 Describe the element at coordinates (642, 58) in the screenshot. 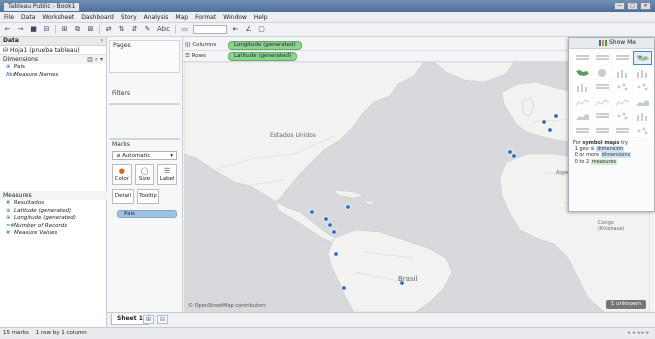

I see `chart-type-symbol-map-icon` at that location.